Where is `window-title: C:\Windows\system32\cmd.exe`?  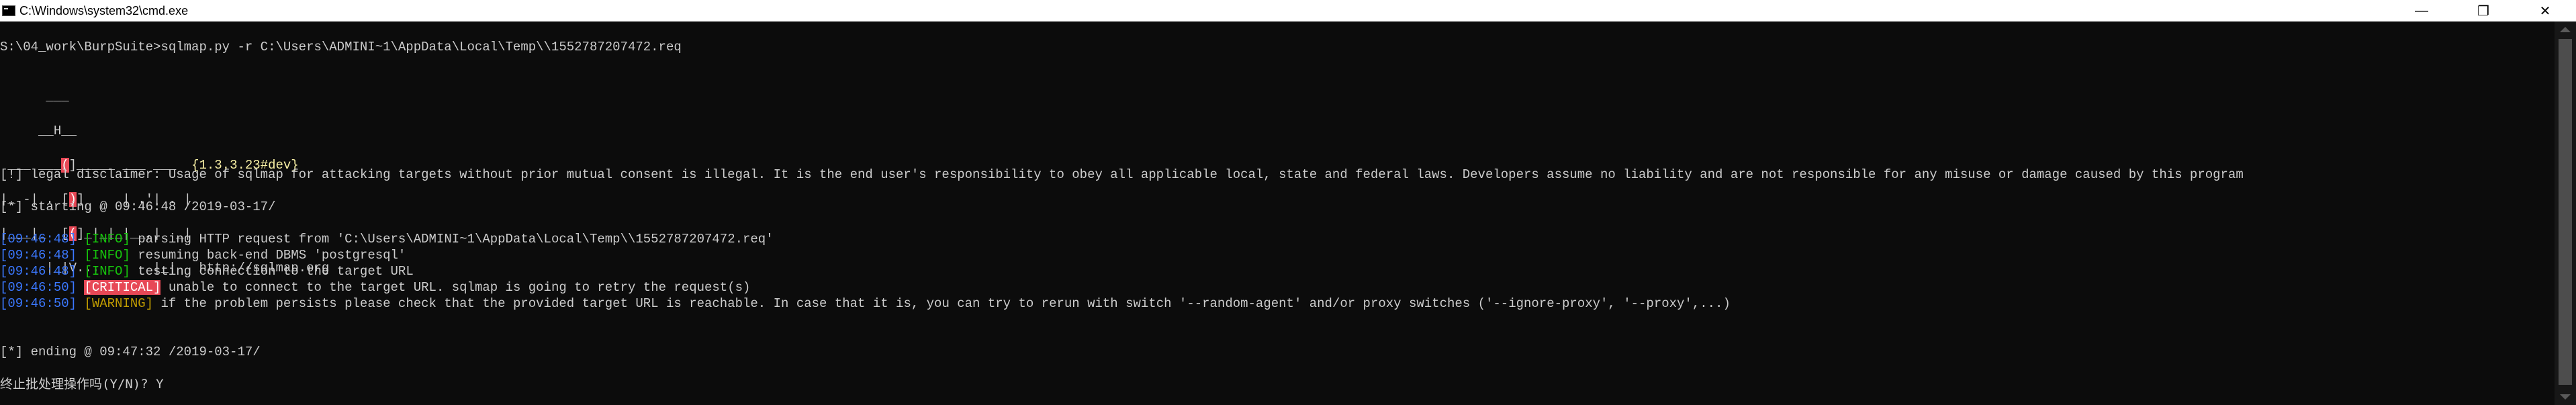 window-title: C:\Windows\system32\cmd.exe is located at coordinates (104, 10).